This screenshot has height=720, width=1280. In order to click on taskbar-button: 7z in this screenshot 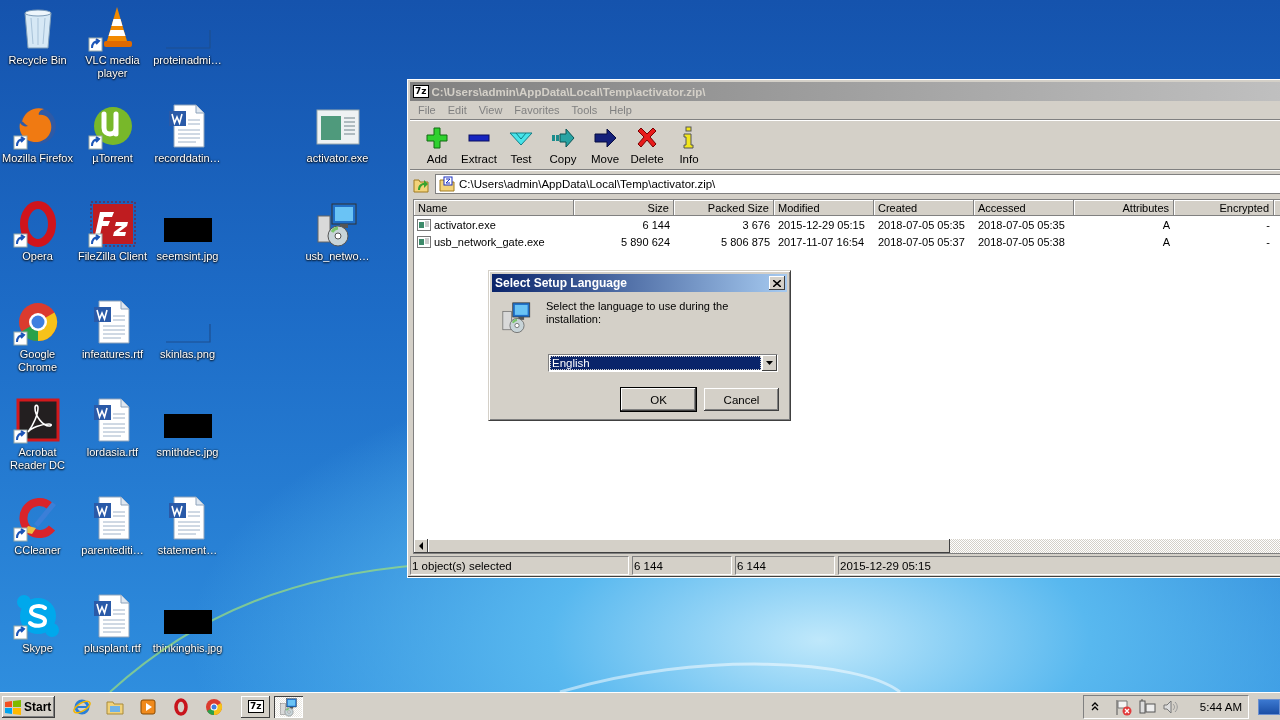, I will do `click(256, 706)`.